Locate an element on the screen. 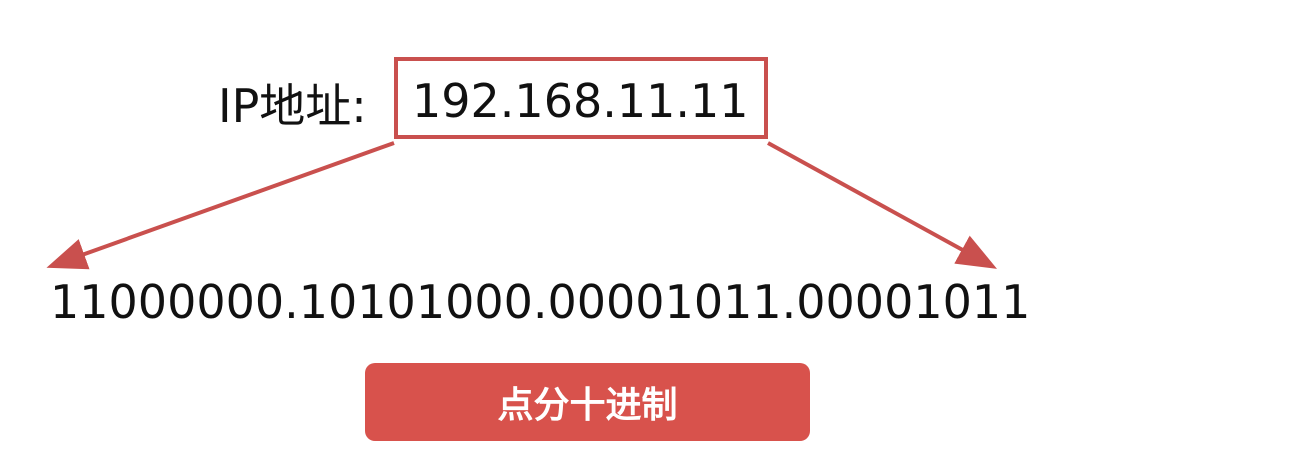  dotted-decimal-caption: 点分十进制 is located at coordinates (587, 402).